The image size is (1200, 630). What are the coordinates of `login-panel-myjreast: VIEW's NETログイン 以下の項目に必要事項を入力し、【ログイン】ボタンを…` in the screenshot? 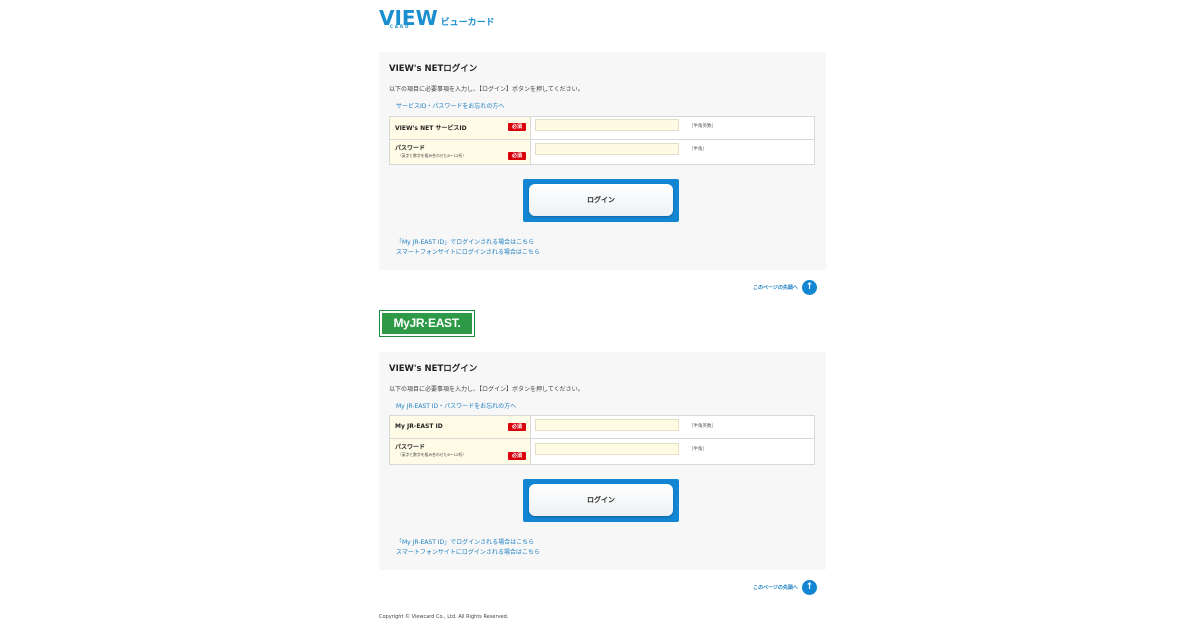 It's located at (602, 461).